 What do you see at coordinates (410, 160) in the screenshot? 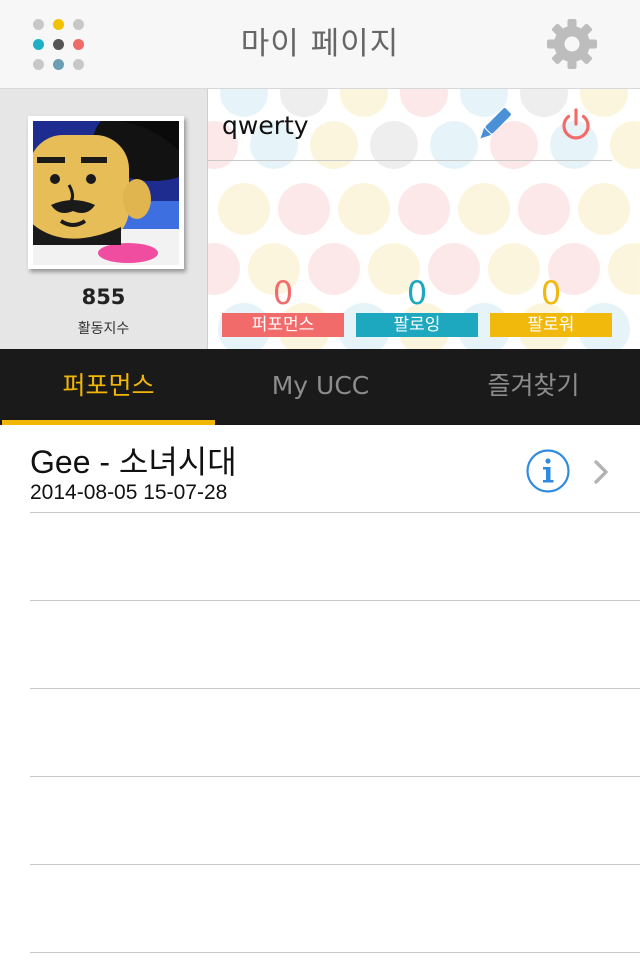
I see `divider` at bounding box center [410, 160].